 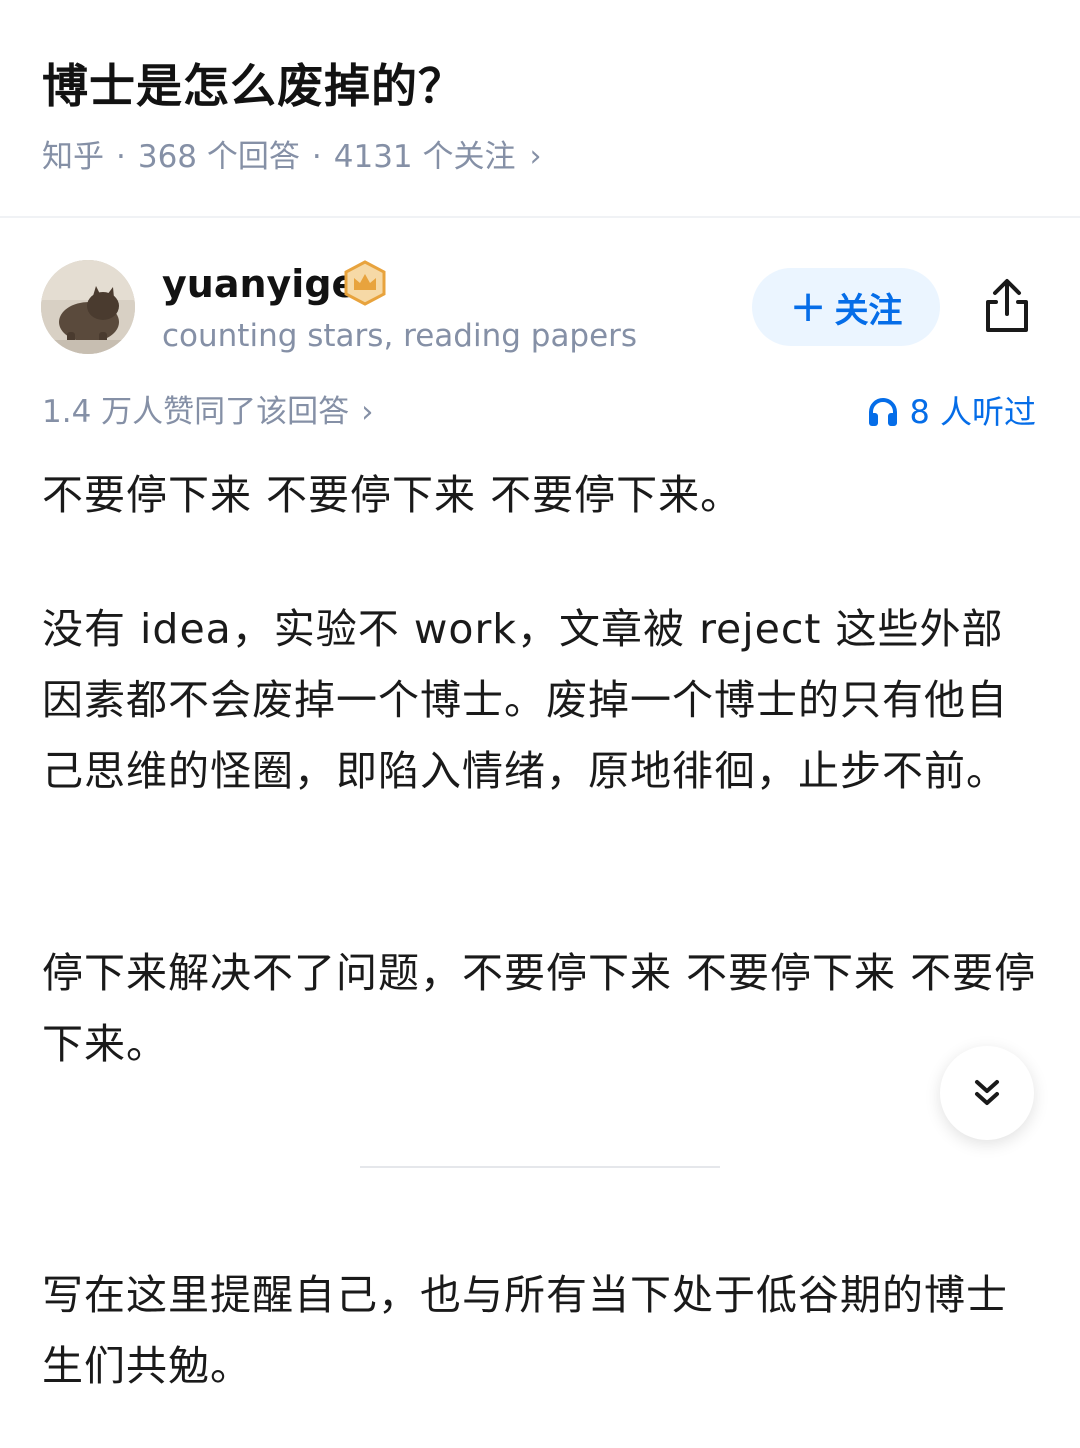 I want to click on answer-paragraph: 停下来解决不了问题，不要停下来 不要停下来 不要停下来。, so click(x=539, y=1008).